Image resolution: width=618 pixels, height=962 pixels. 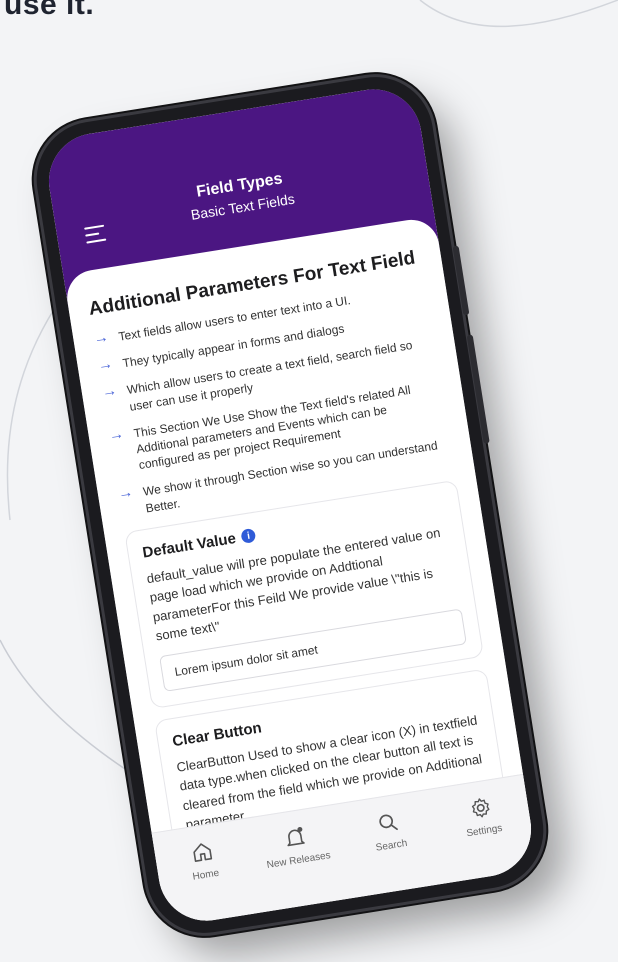 What do you see at coordinates (248, 536) in the screenshot?
I see `info-icon: i` at bounding box center [248, 536].